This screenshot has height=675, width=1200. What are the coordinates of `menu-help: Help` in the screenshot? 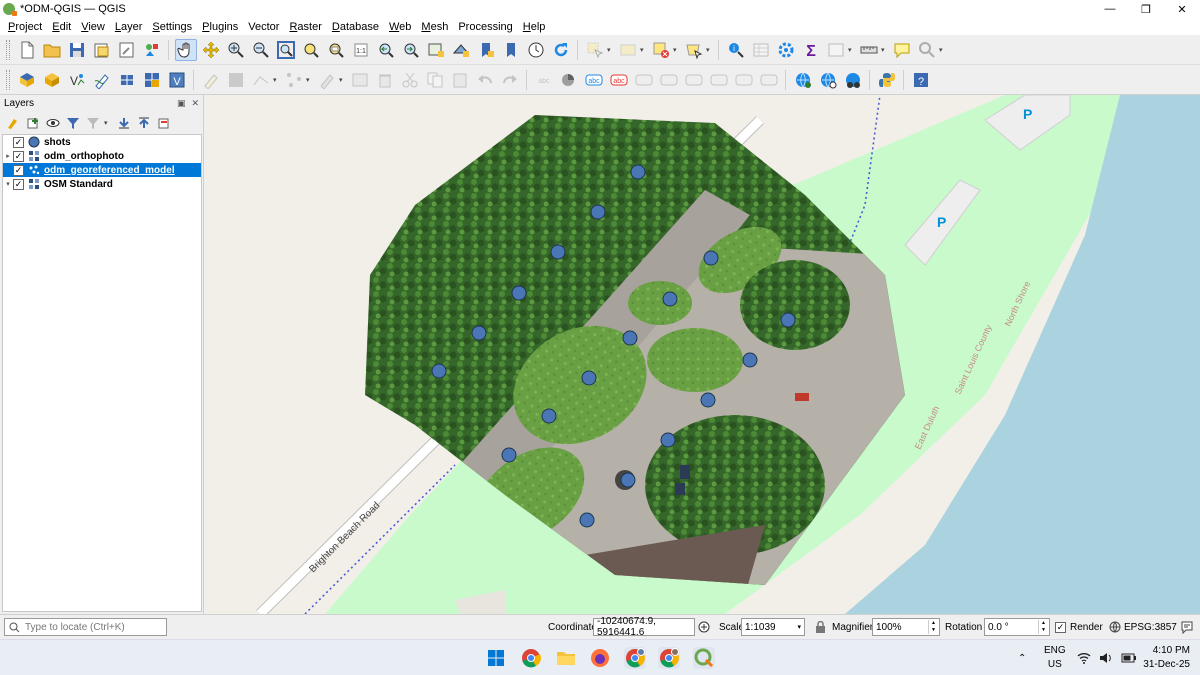 It's located at (534, 27).